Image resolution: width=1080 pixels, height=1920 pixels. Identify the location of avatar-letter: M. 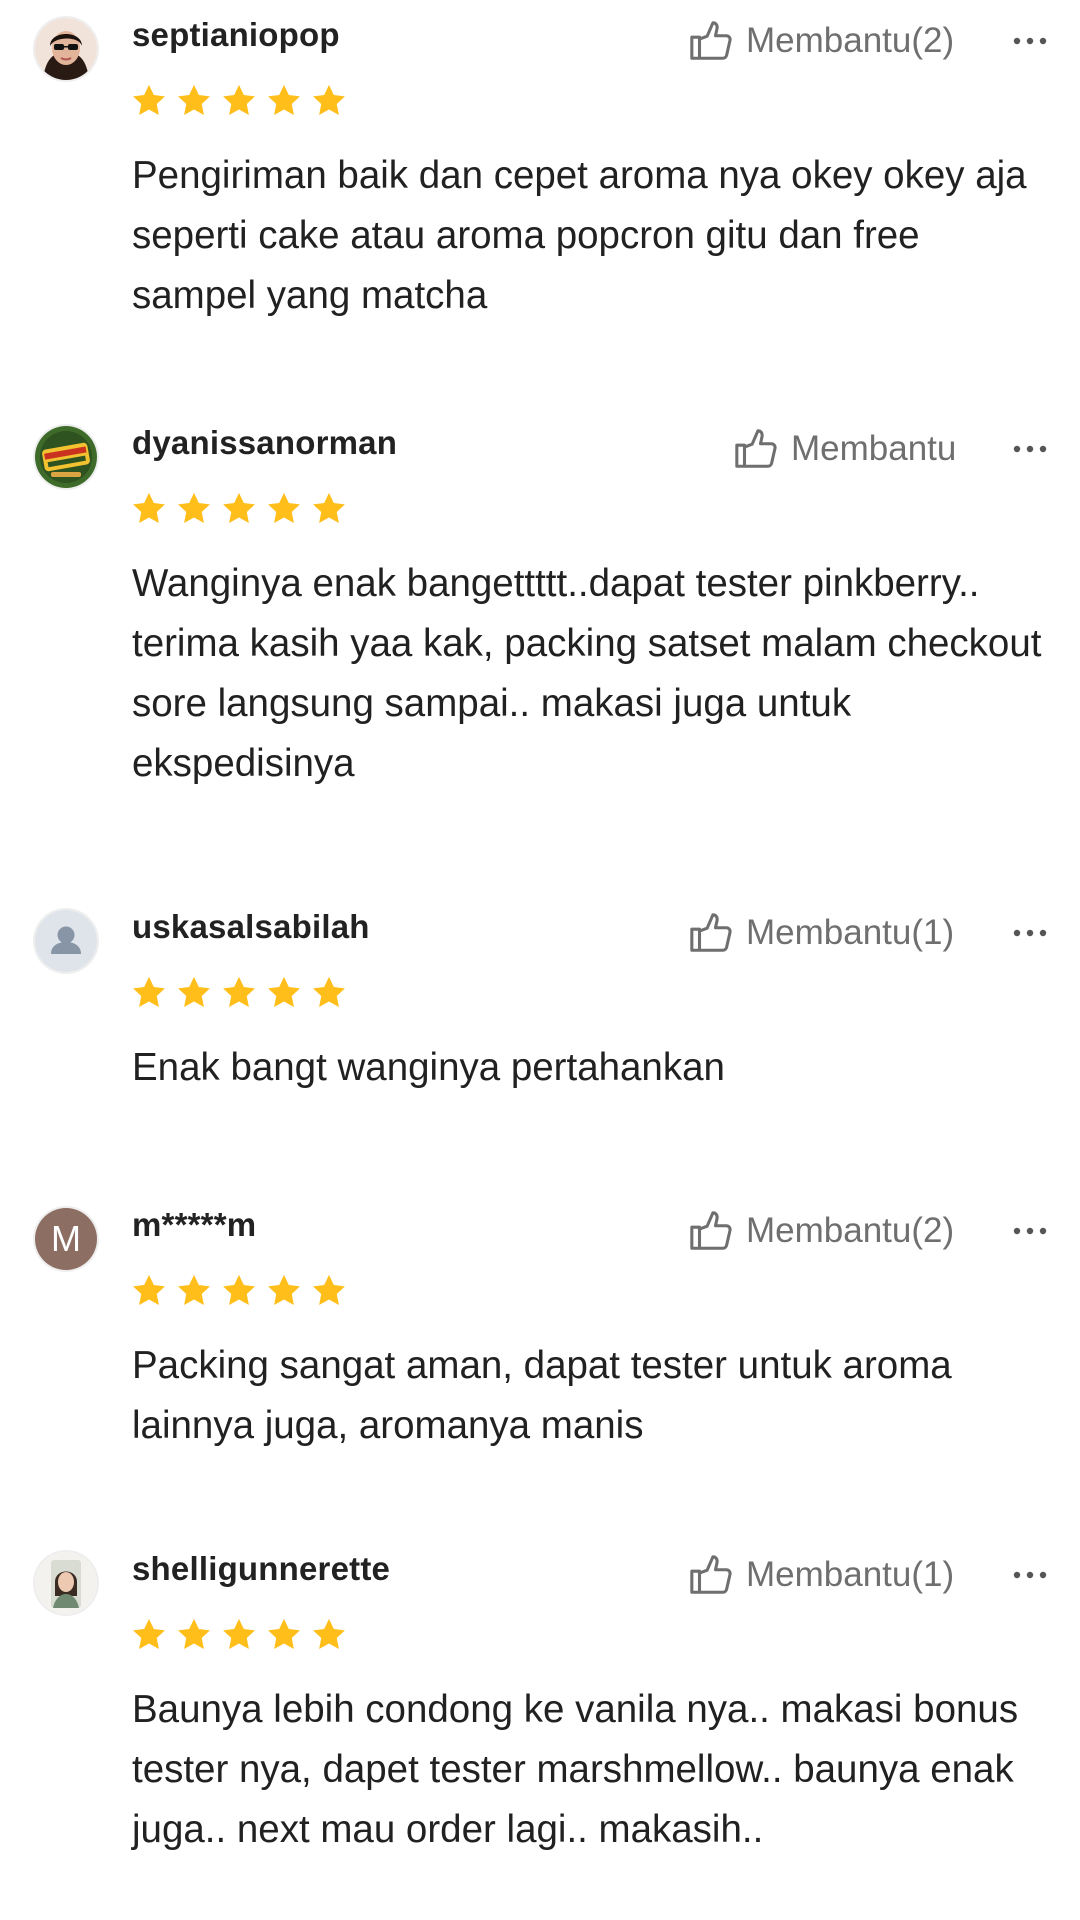
(66, 1238).